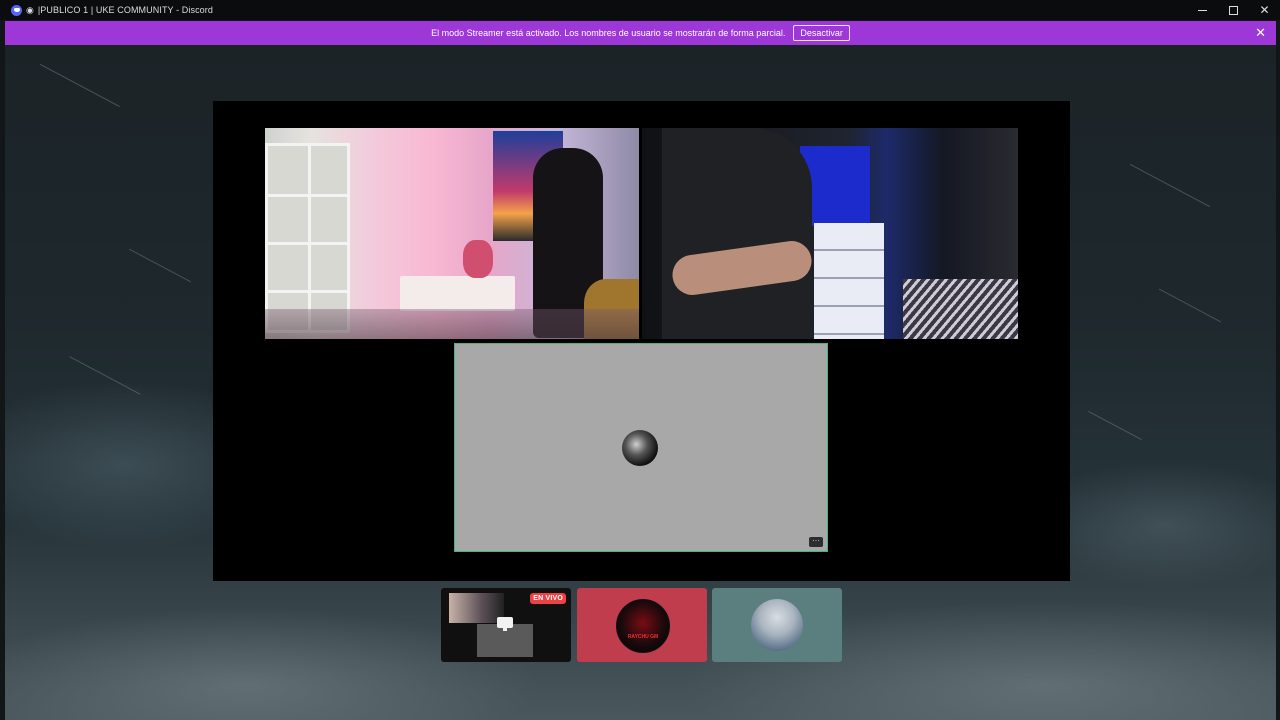 This screenshot has width=1280, height=720. What do you see at coordinates (476, 608) in the screenshot?
I see `stream-thumbnail` at bounding box center [476, 608].